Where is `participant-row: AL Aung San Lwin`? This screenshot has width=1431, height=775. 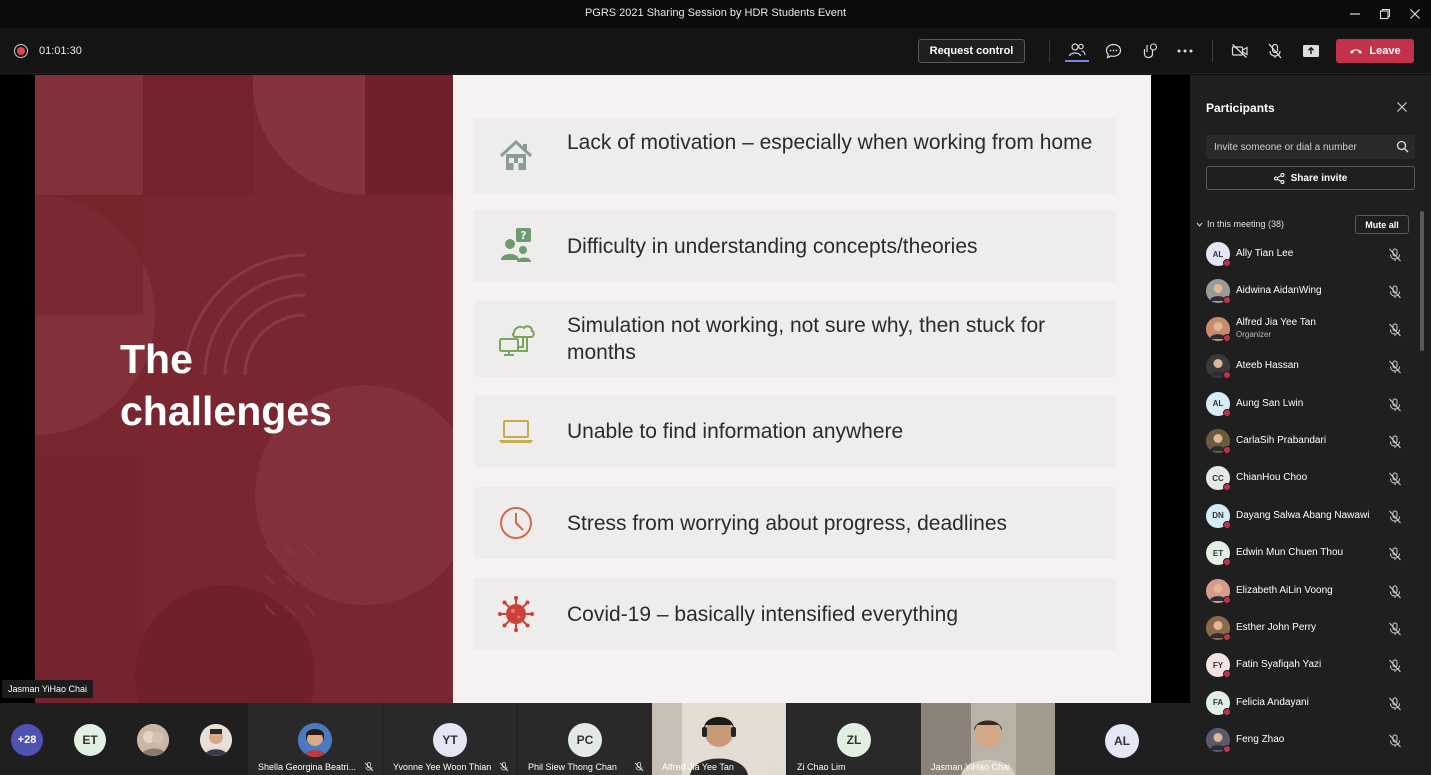 participant-row: AL Aung San Lwin is located at coordinates (1306, 405).